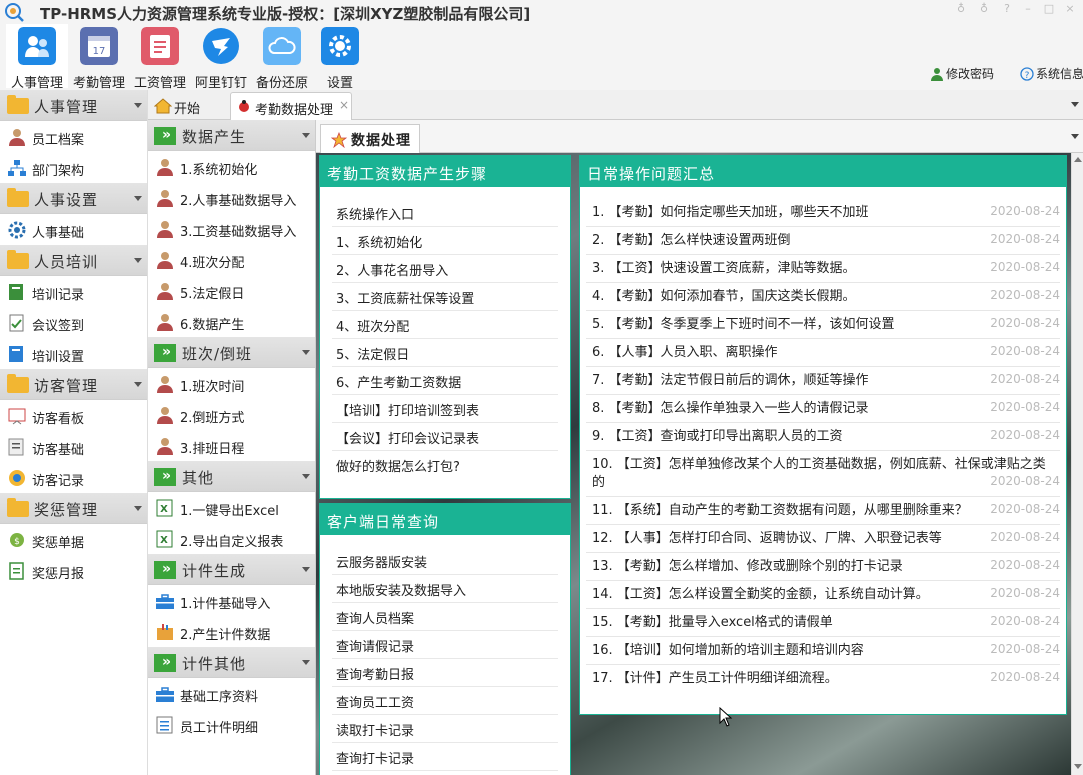 This screenshot has width=1083, height=775. Describe the element at coordinates (445, 213) in the screenshot. I see `step-link: 系统操作入口` at that location.